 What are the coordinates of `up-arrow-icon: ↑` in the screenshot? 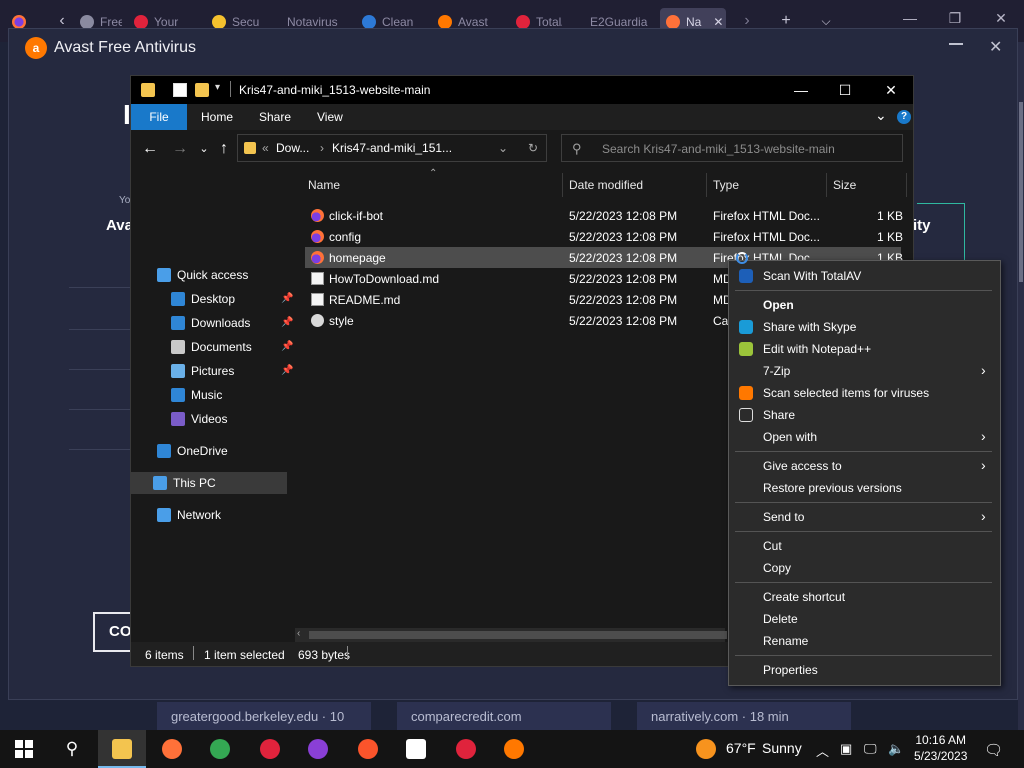 It's located at (224, 149).